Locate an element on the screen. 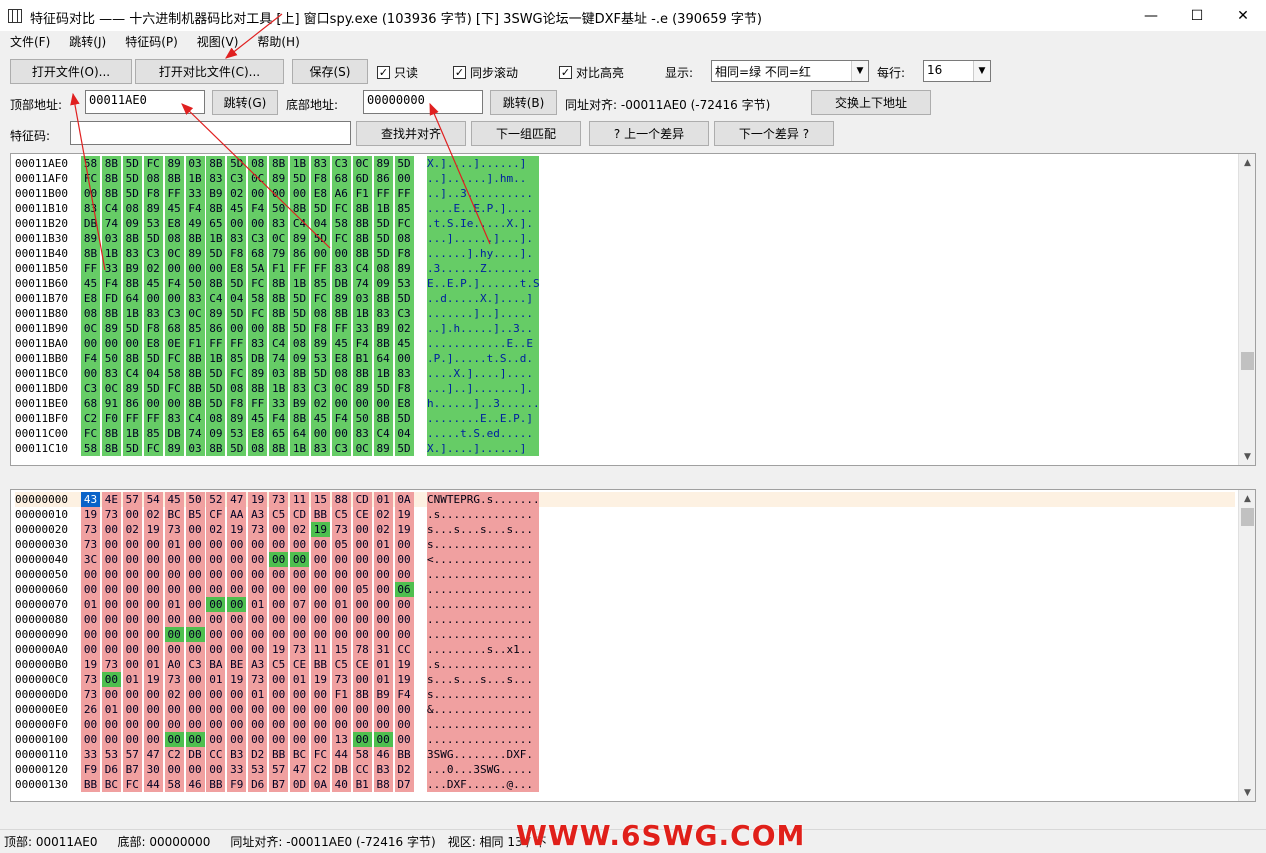 The image size is (1266, 853). hex-byte: 53 is located at coordinates (111, 754).